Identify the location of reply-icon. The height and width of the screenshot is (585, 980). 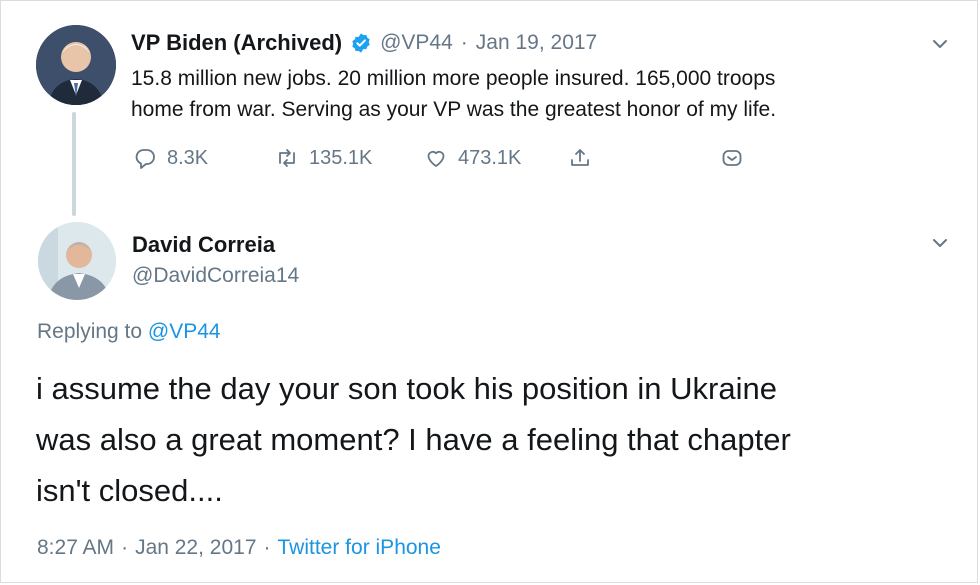
(145, 159).